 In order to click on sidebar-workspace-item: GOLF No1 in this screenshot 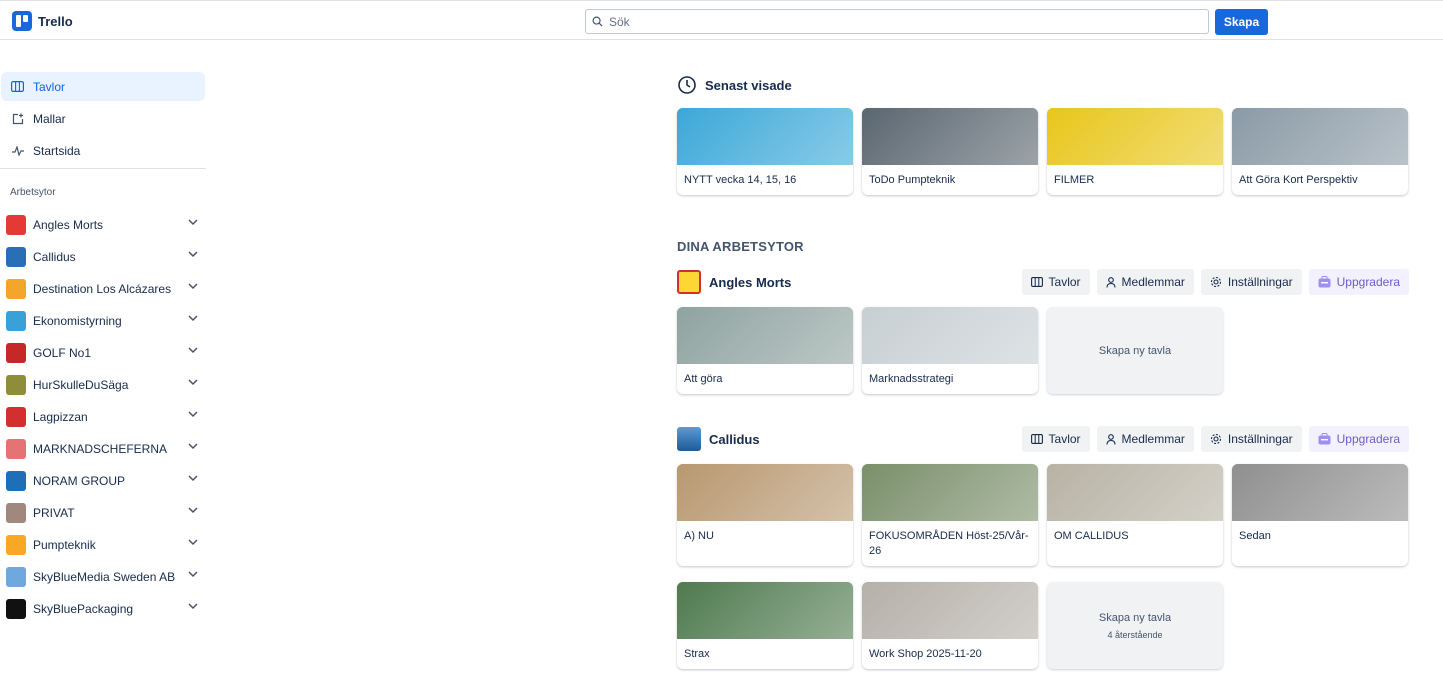, I will do `click(103, 353)`.